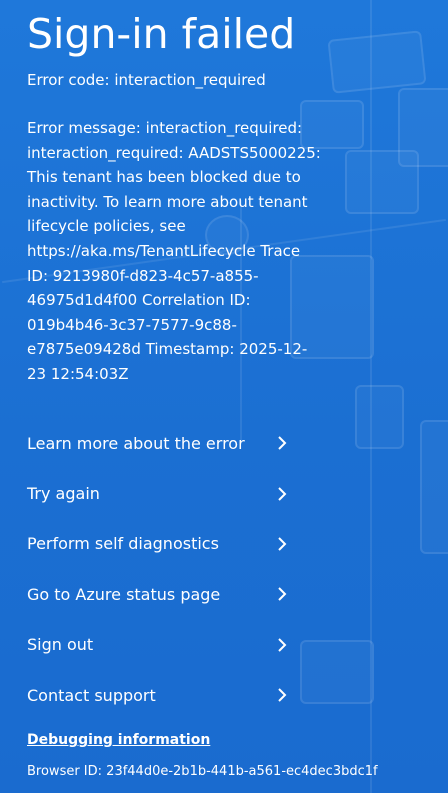  Describe the element at coordinates (174, 152) in the screenshot. I see `error-message-line: interaction_required: AADSTS5000225:` at that location.